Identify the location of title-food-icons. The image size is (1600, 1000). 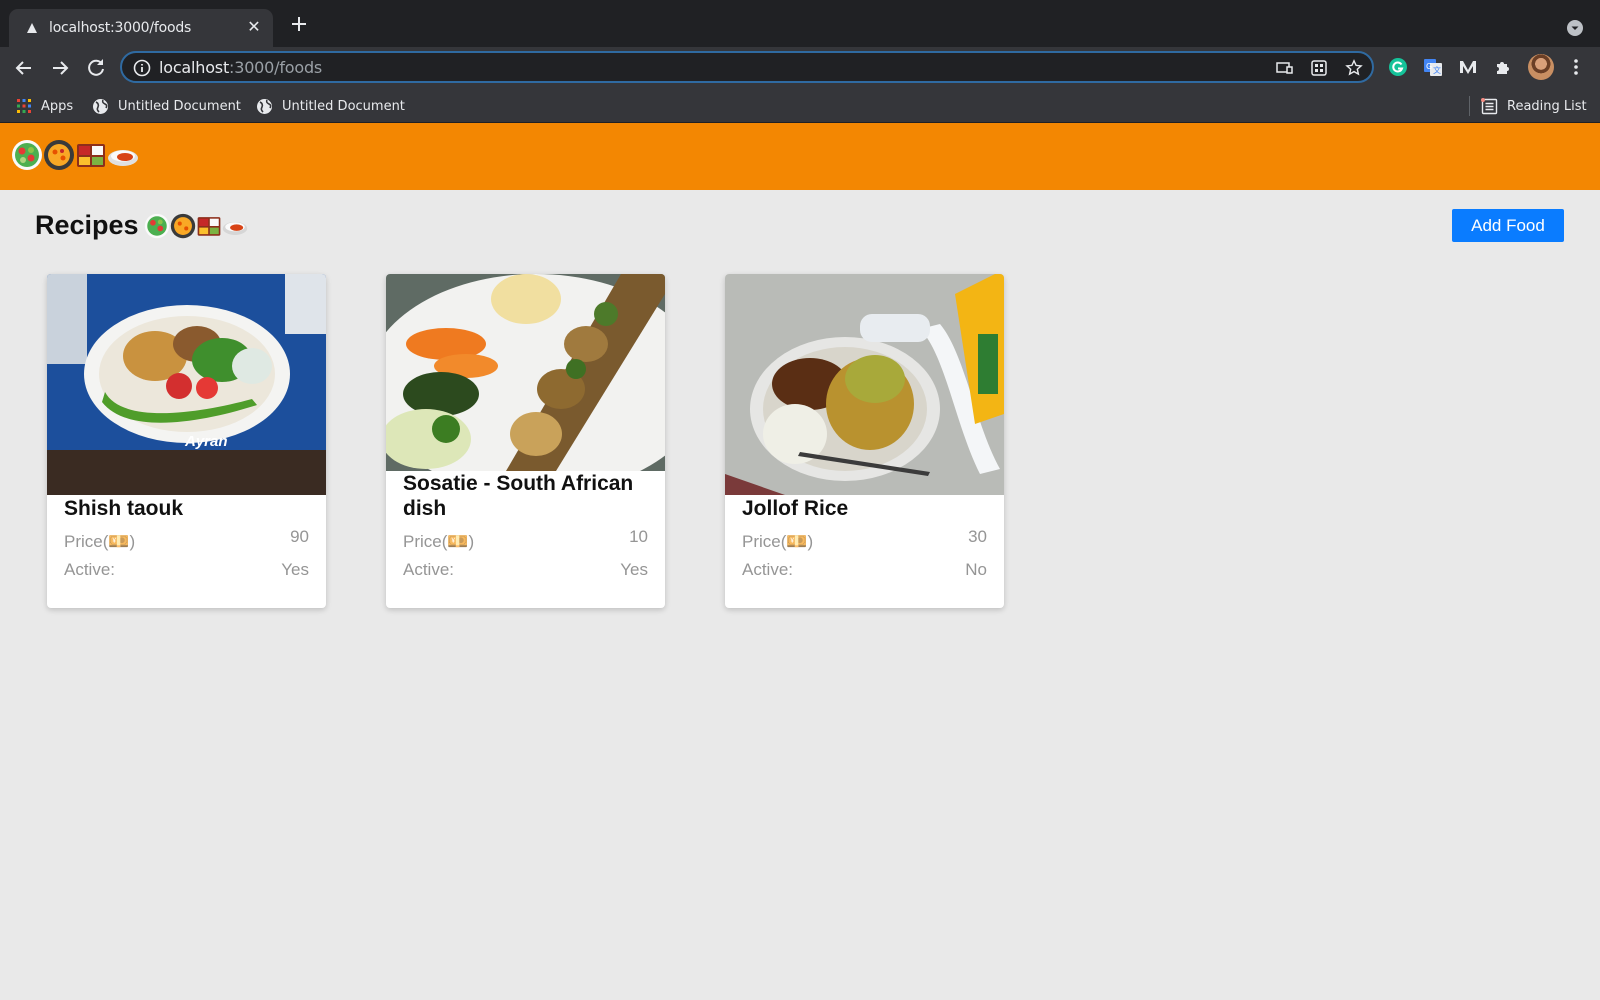
(196, 226).